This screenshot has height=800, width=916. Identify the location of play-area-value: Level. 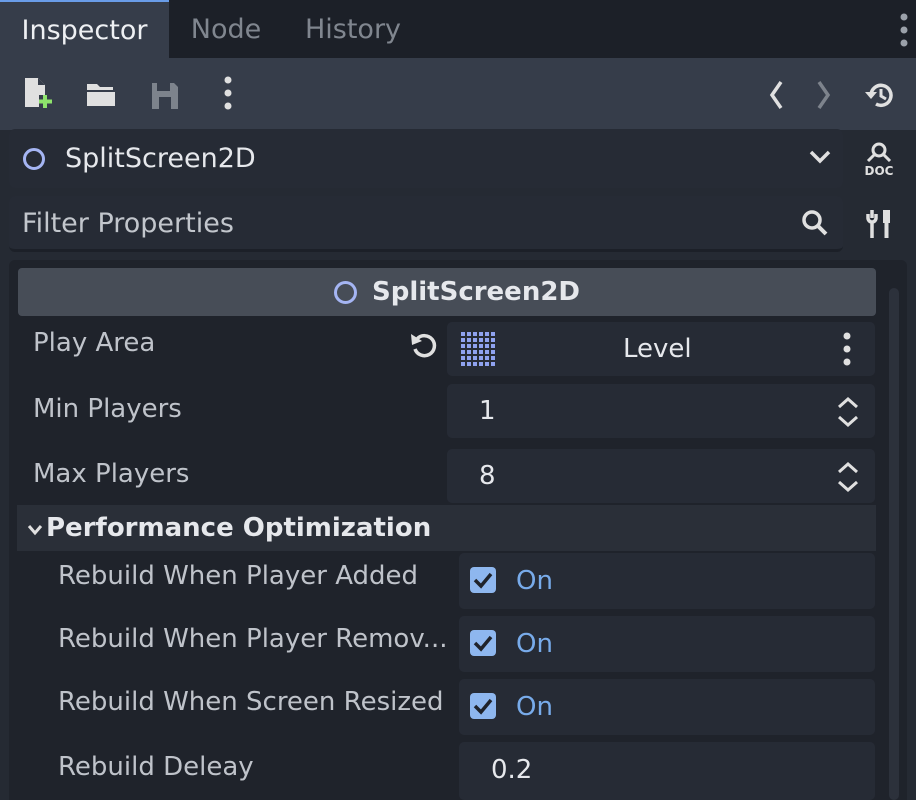
(661, 349).